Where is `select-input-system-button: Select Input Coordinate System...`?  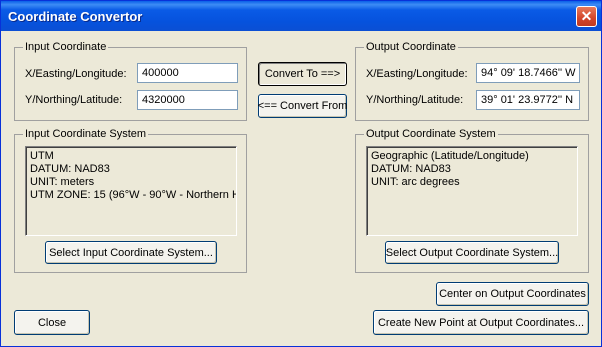 select-input-system-button: Select Input Coordinate System... is located at coordinates (131, 252).